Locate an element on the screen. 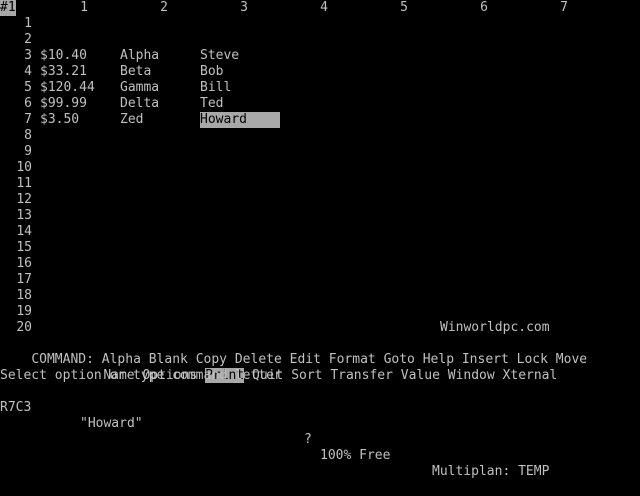 This screenshot has height=496, width=640. selected-cell: Howard is located at coordinates (240, 120).